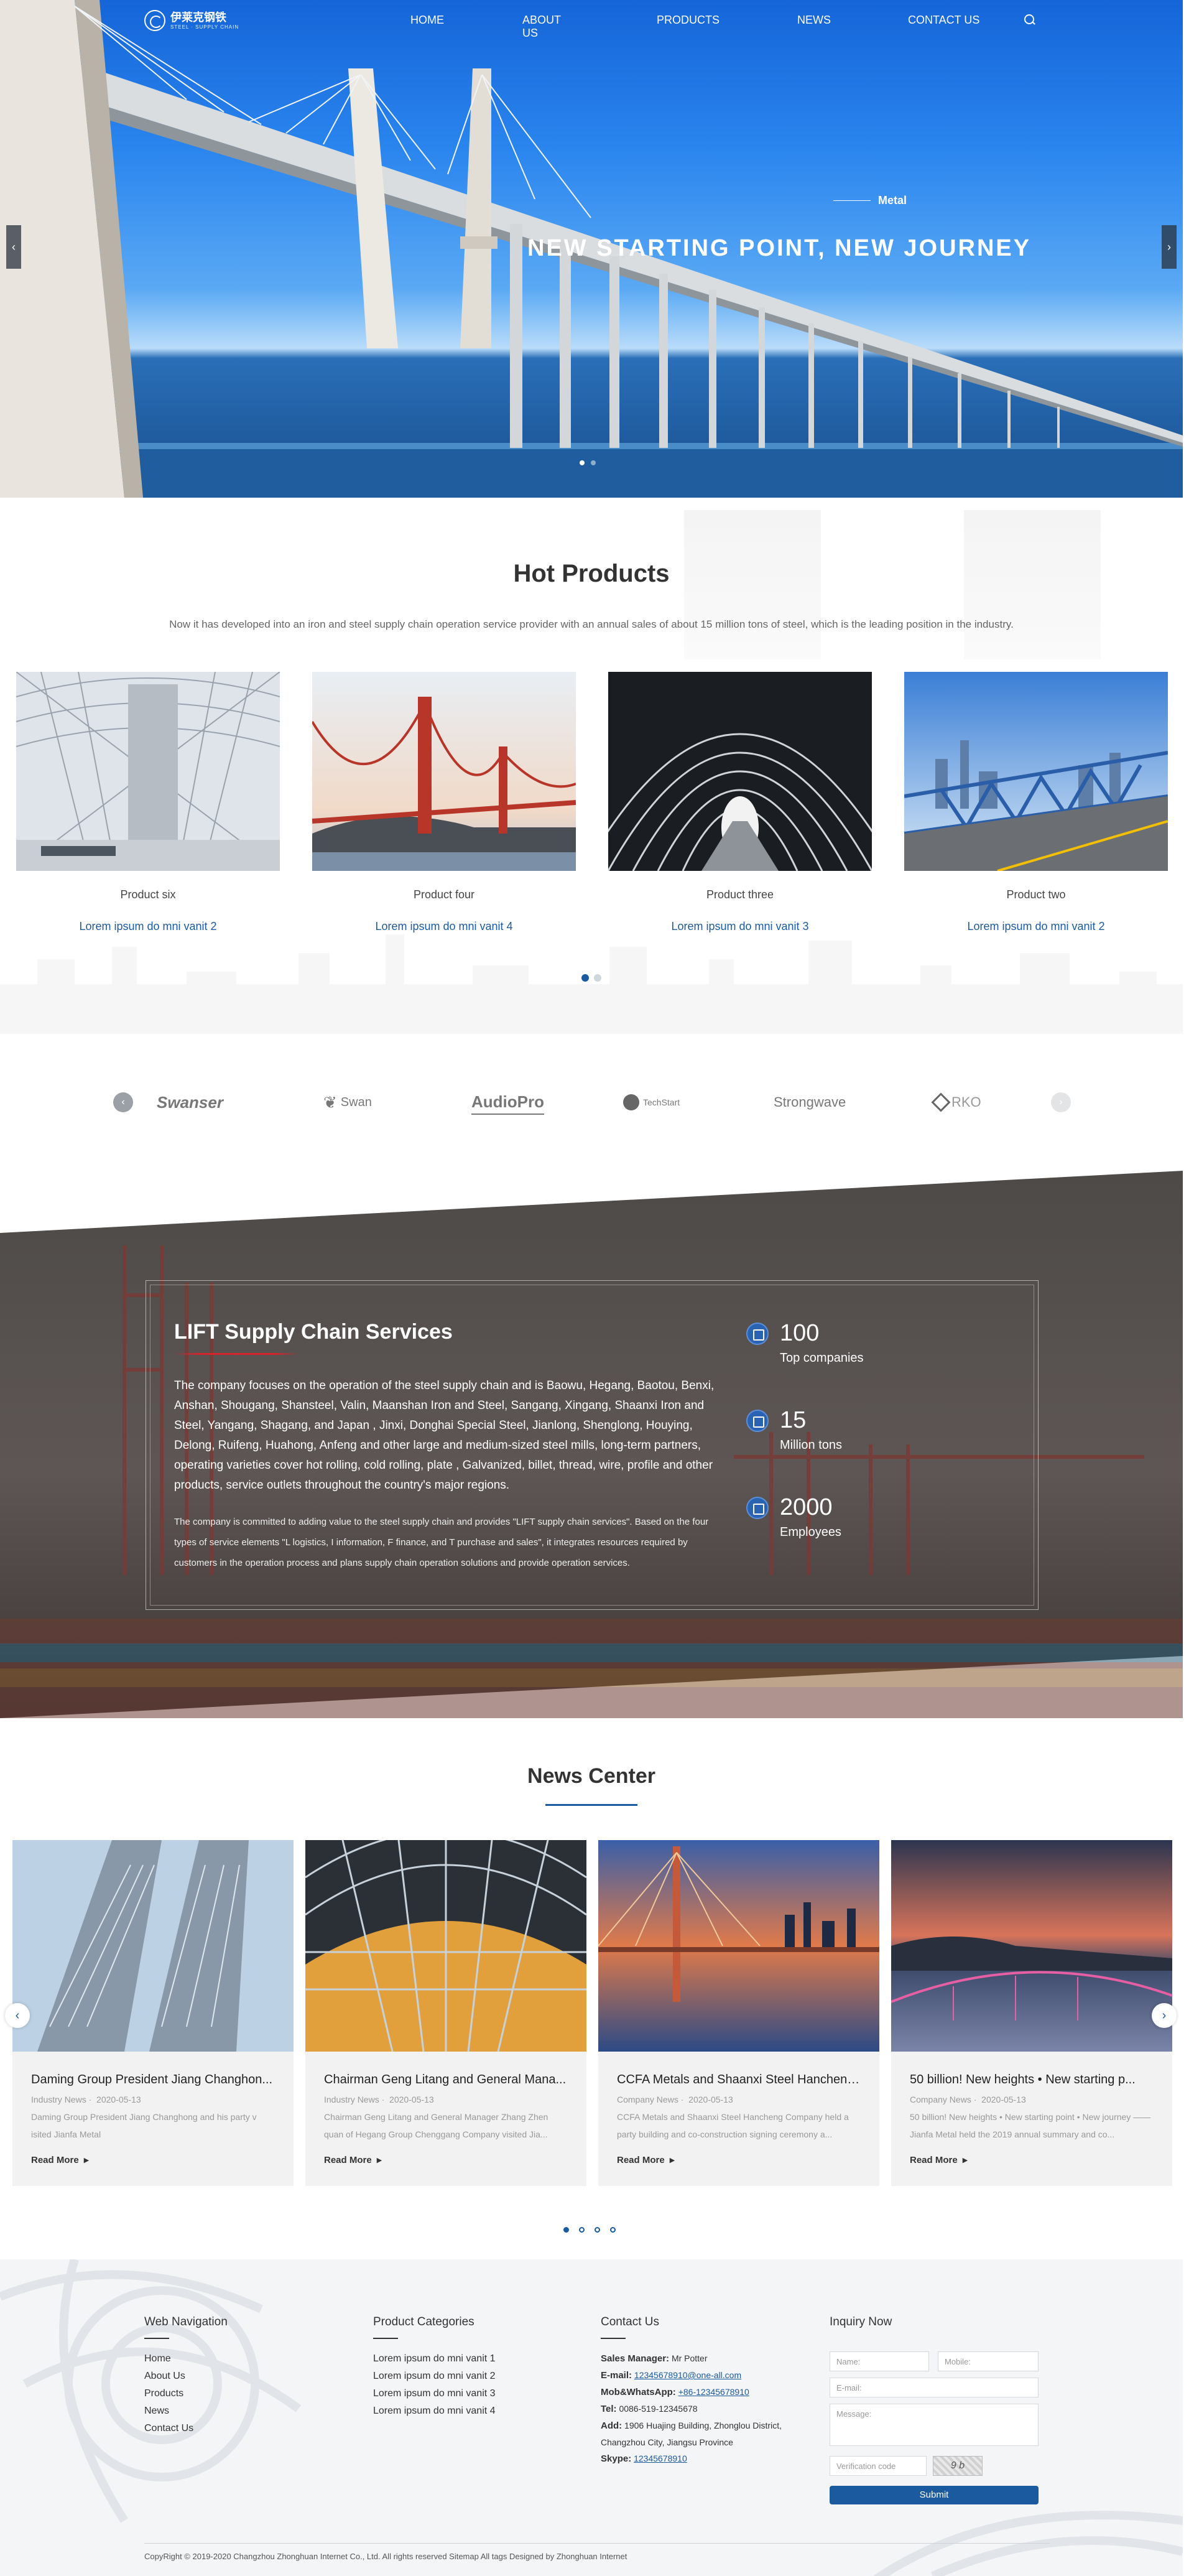 This screenshot has height=2576, width=1194. What do you see at coordinates (204, 27) in the screenshot?
I see `logo-subtitle: STEEL · SUPPLY CHAIN` at bounding box center [204, 27].